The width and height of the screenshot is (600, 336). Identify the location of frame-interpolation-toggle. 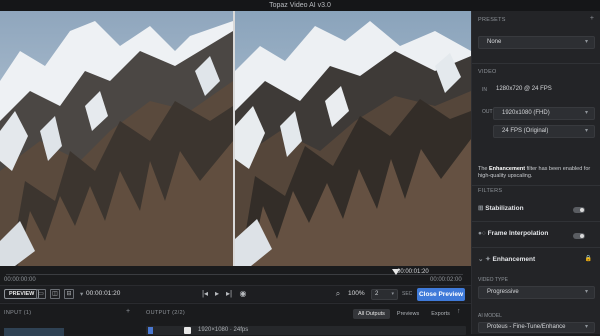
(579, 236).